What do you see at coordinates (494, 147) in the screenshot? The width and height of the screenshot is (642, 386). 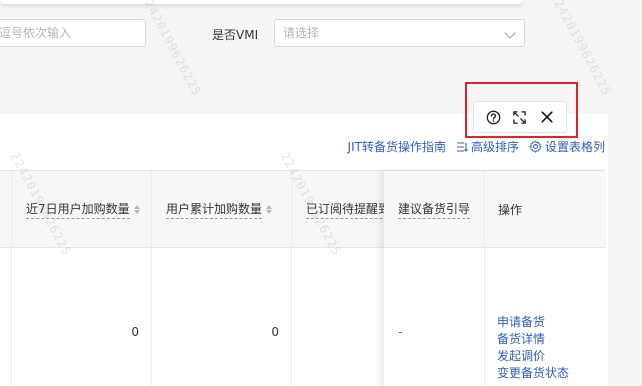 I see `advanced-sort-label: 高级排序` at bounding box center [494, 147].